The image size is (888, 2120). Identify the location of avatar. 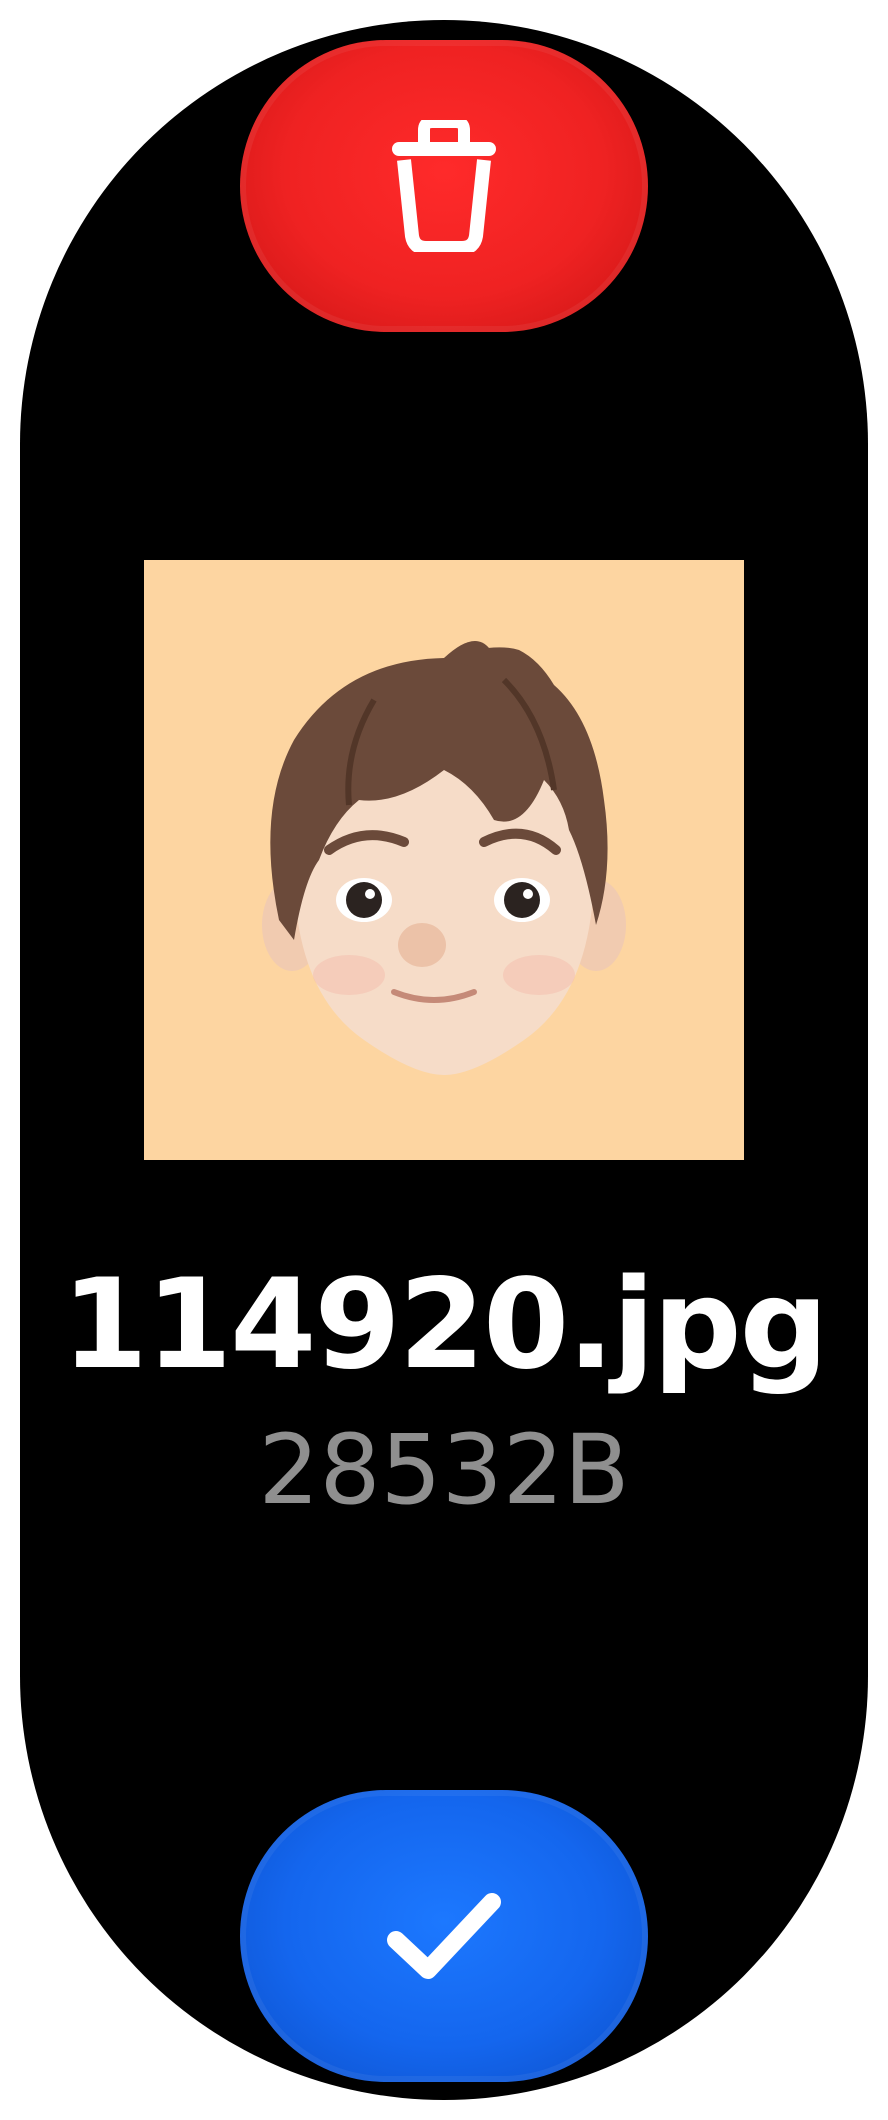
(444, 857).